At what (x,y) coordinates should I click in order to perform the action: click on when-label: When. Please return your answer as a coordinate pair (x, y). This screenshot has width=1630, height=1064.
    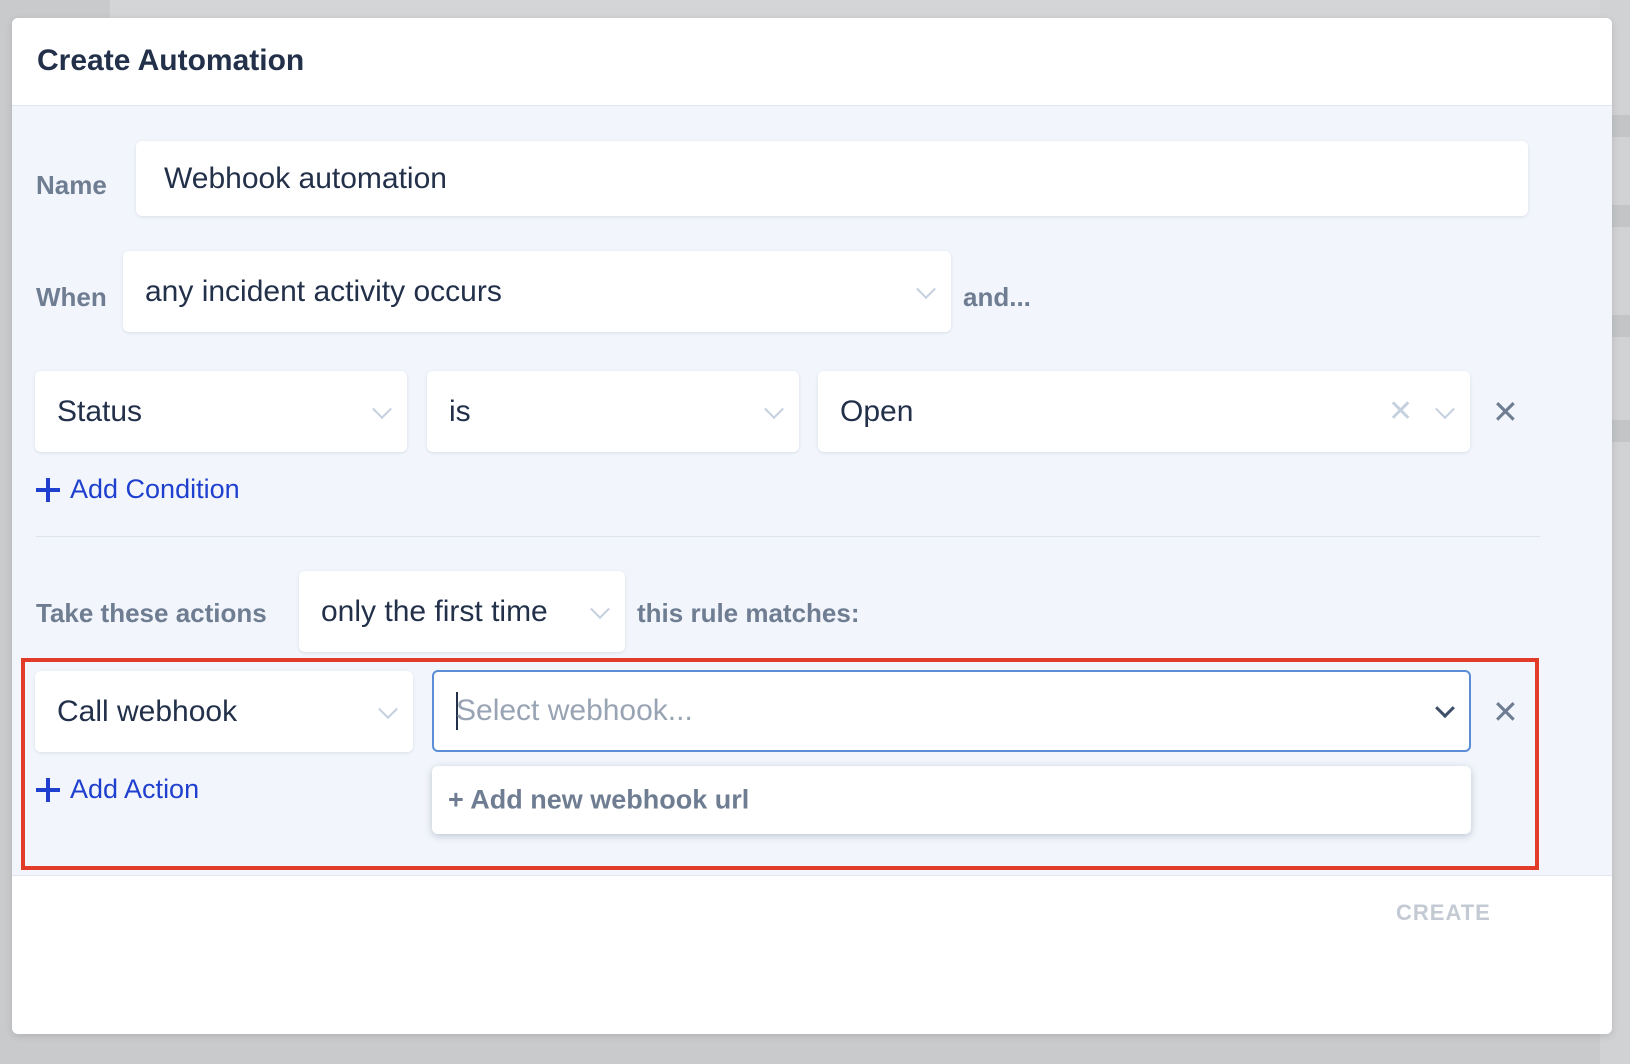
    Looking at the image, I should click on (71, 297).